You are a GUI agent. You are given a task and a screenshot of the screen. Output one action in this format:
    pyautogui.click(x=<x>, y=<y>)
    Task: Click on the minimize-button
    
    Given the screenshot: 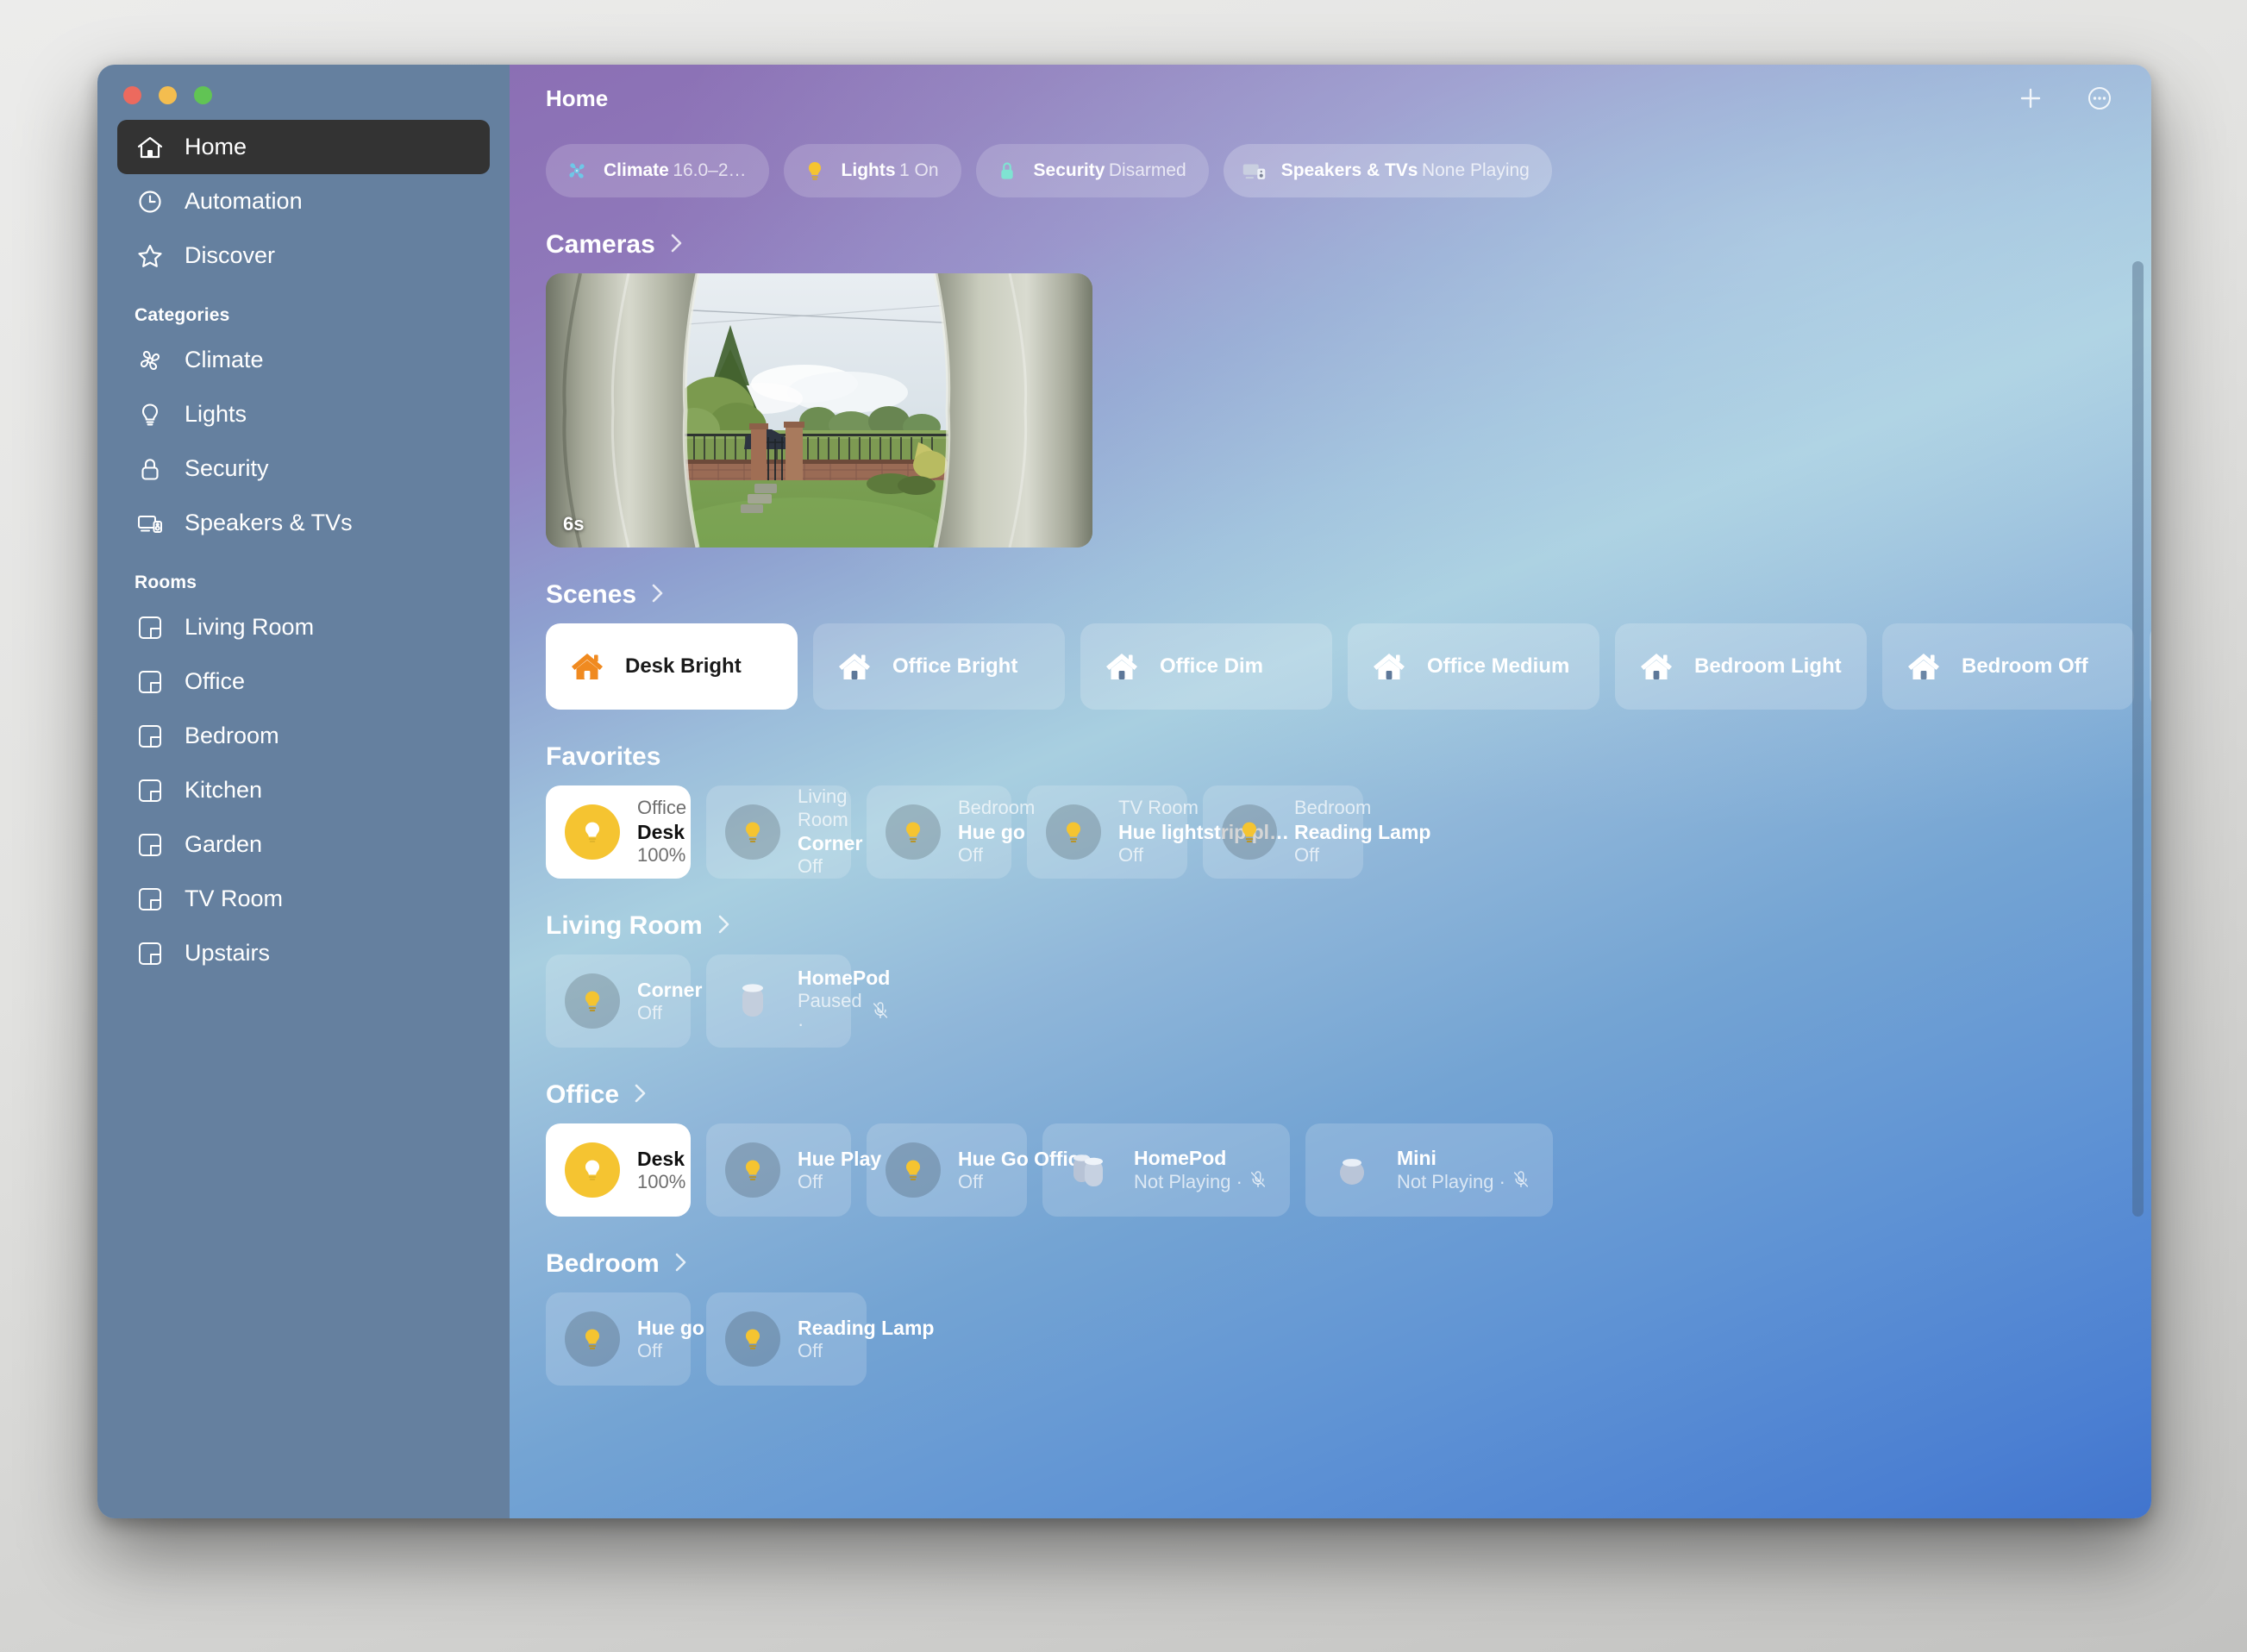 What is the action you would take?
    pyautogui.click(x=168, y=95)
    